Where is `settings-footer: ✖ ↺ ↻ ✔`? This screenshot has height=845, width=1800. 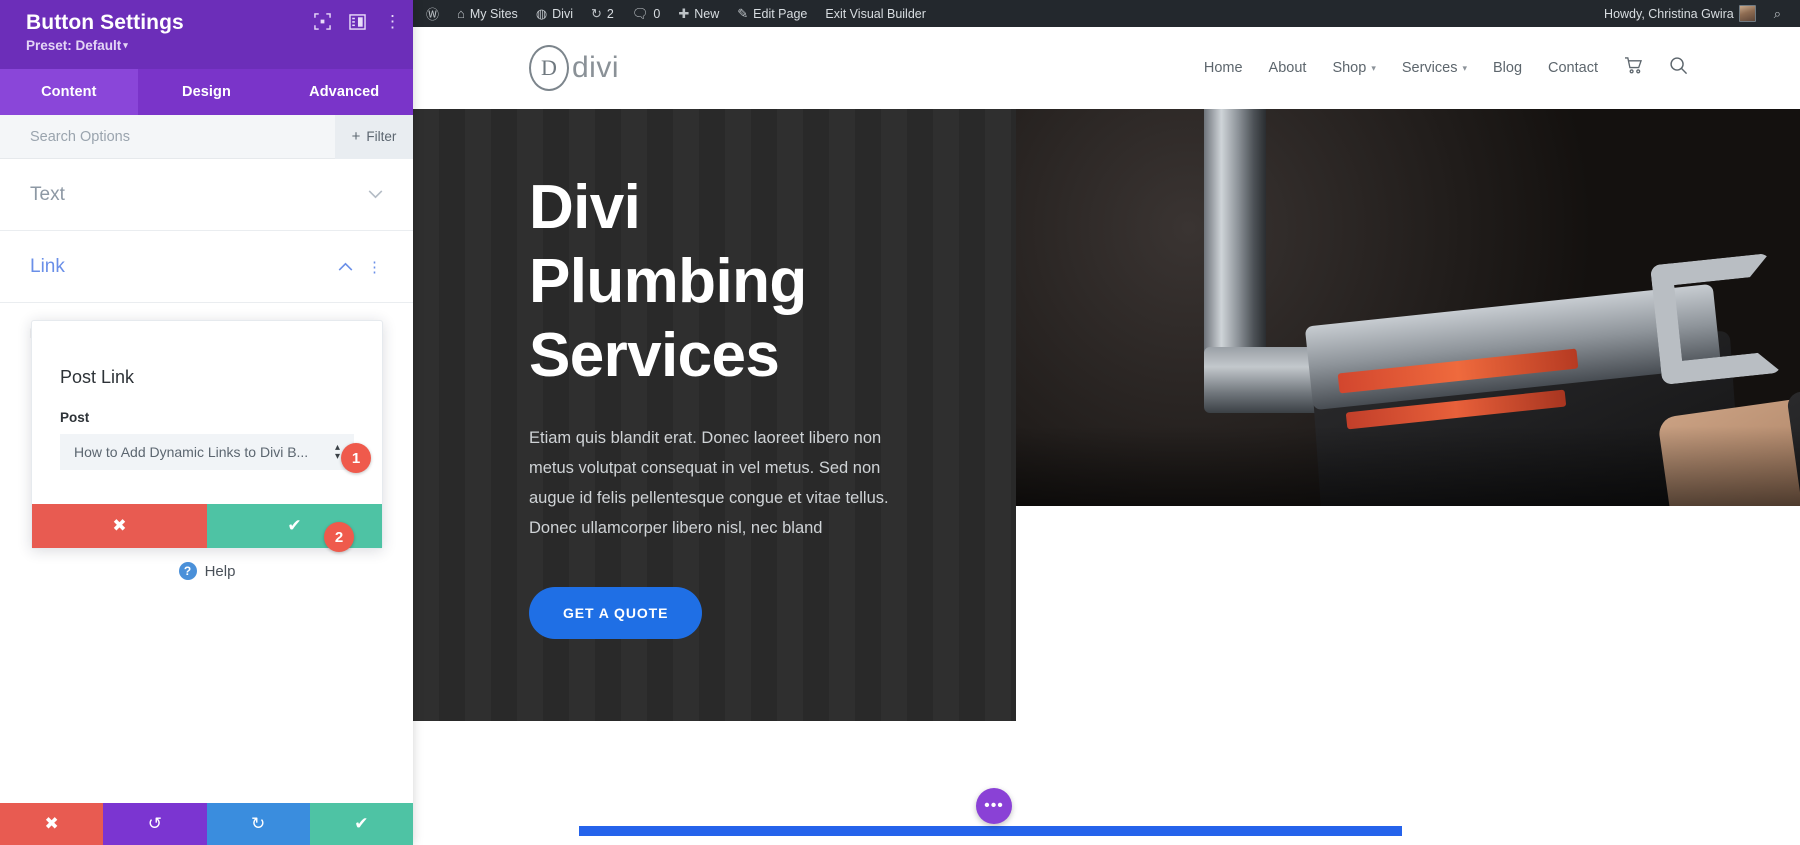 settings-footer: ✖ ↺ ↻ ✔ is located at coordinates (206, 824).